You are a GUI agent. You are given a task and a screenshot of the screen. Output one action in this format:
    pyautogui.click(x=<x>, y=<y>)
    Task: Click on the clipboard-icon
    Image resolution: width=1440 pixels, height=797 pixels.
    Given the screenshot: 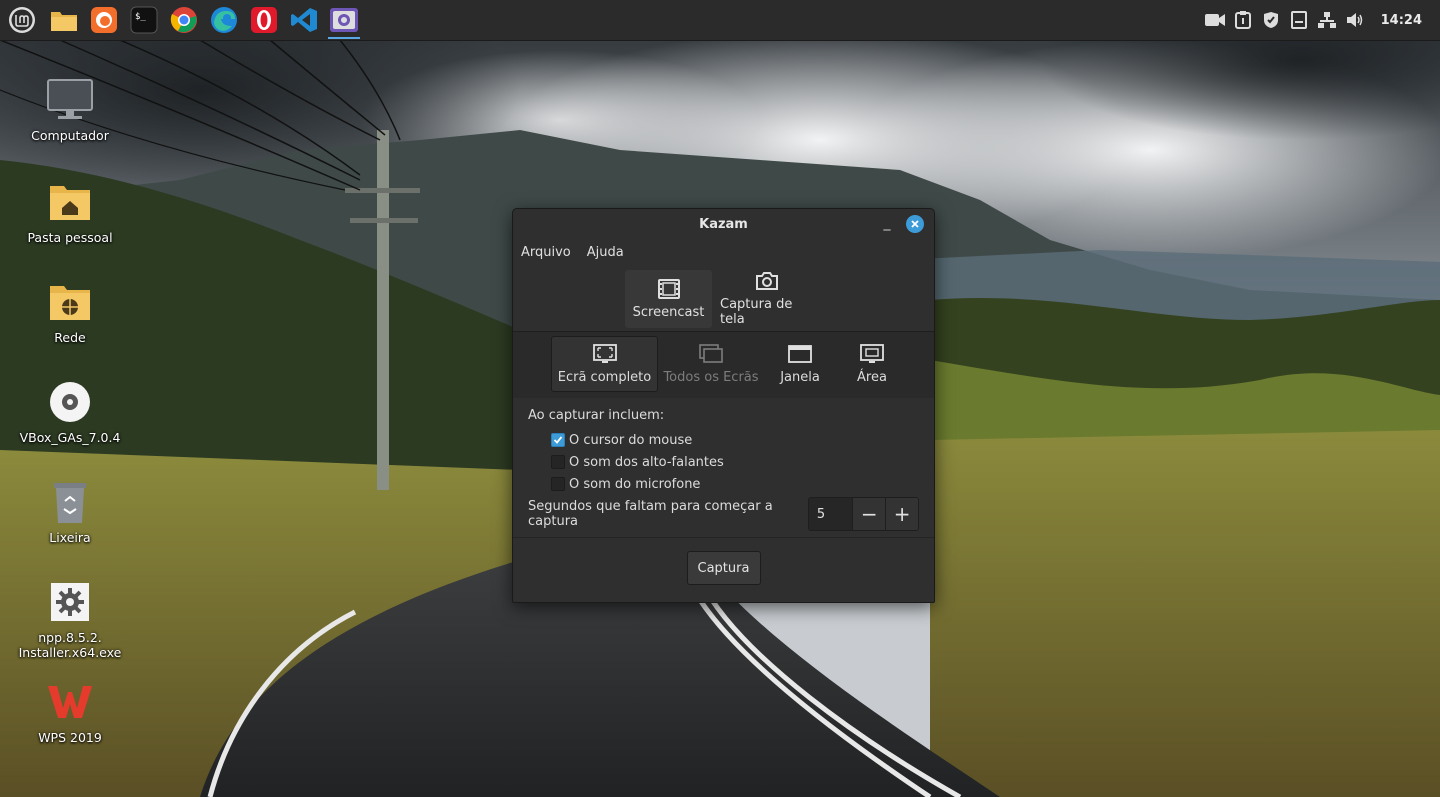 What is the action you would take?
    pyautogui.click(x=1243, y=20)
    